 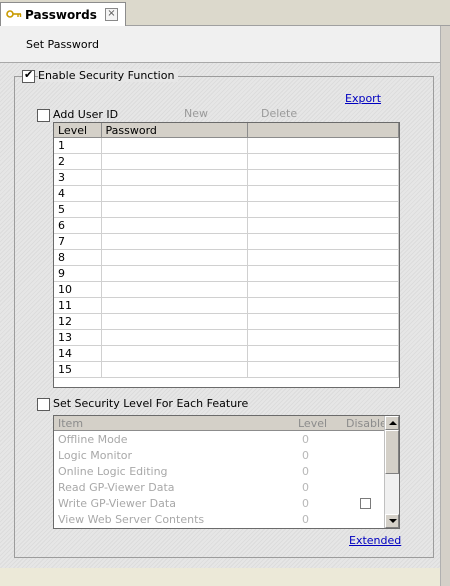 I want to click on level-cell: 8, so click(x=78, y=257).